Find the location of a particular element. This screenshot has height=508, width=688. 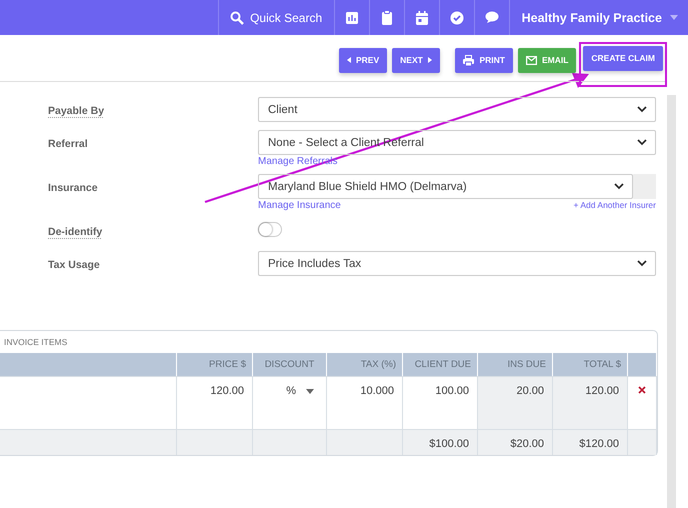

select-field: Client is located at coordinates (457, 109).